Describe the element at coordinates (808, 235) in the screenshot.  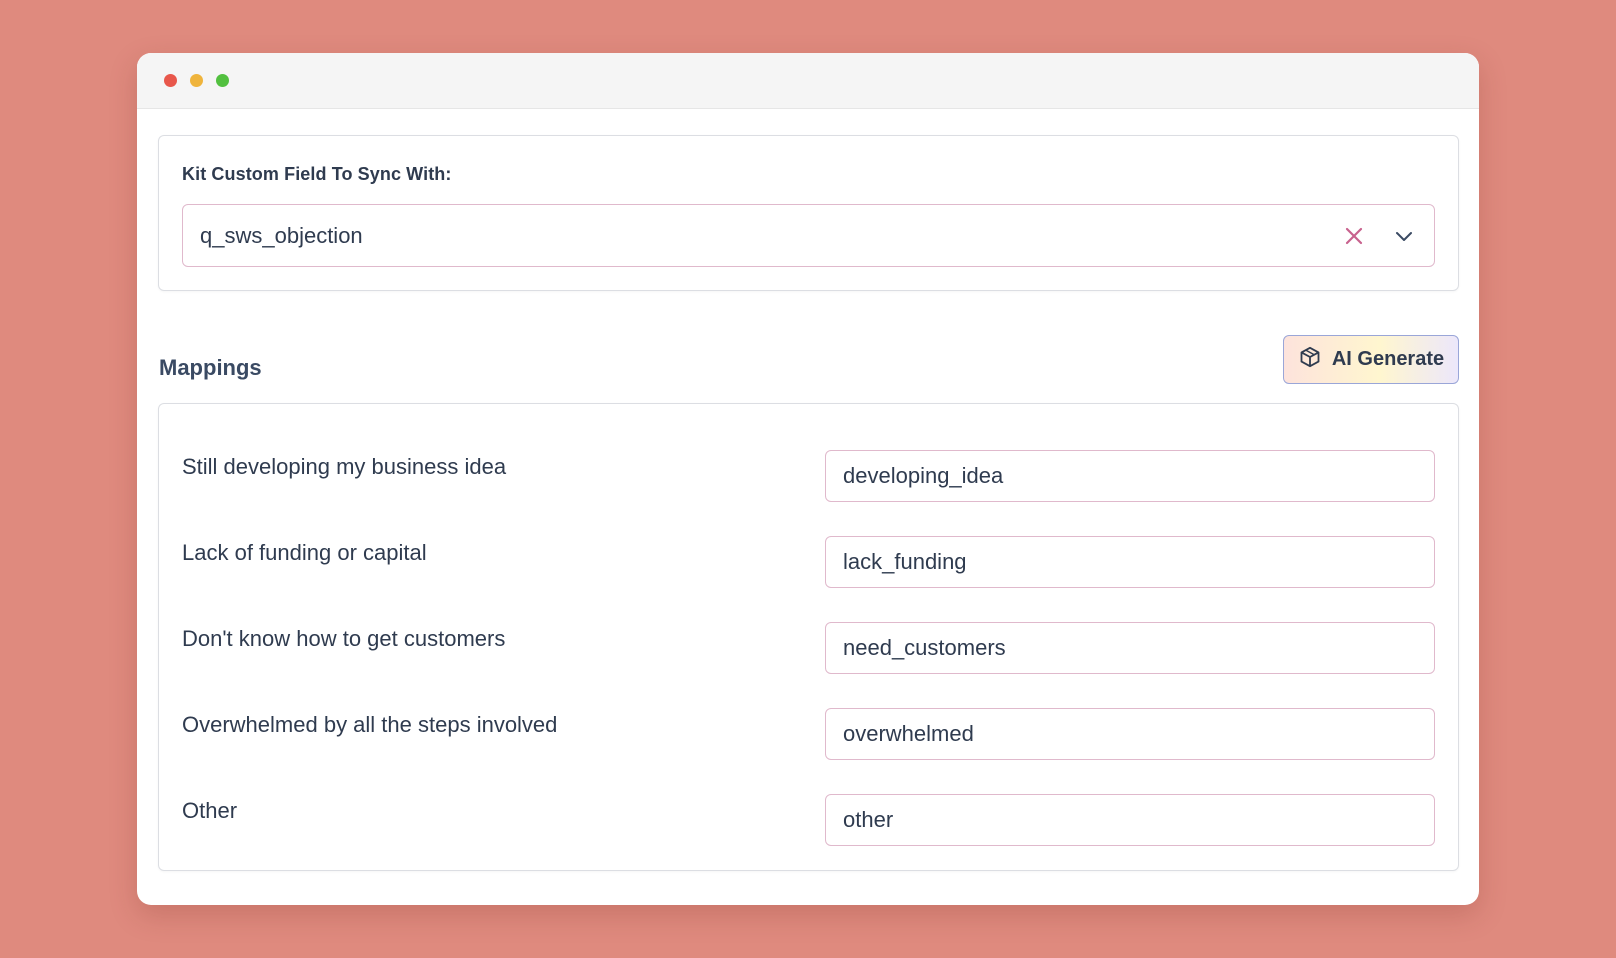
I see `custom-field-select: q_sws_objection` at that location.